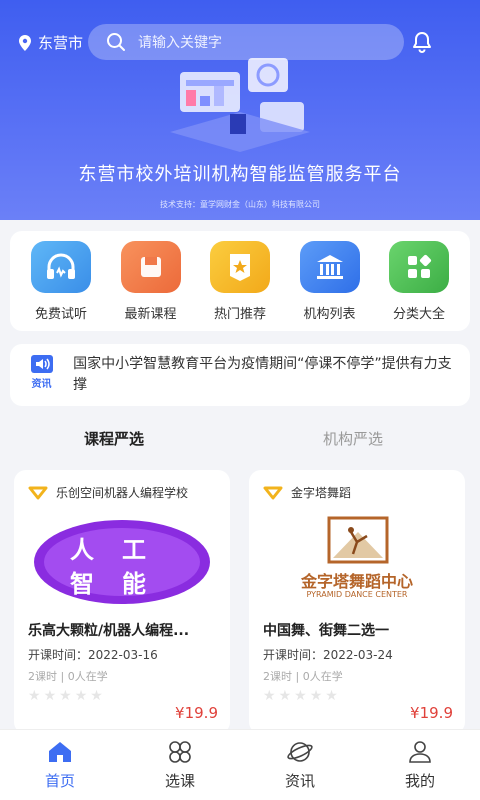 The image size is (480, 800). I want to click on search-icon, so click(116, 42).